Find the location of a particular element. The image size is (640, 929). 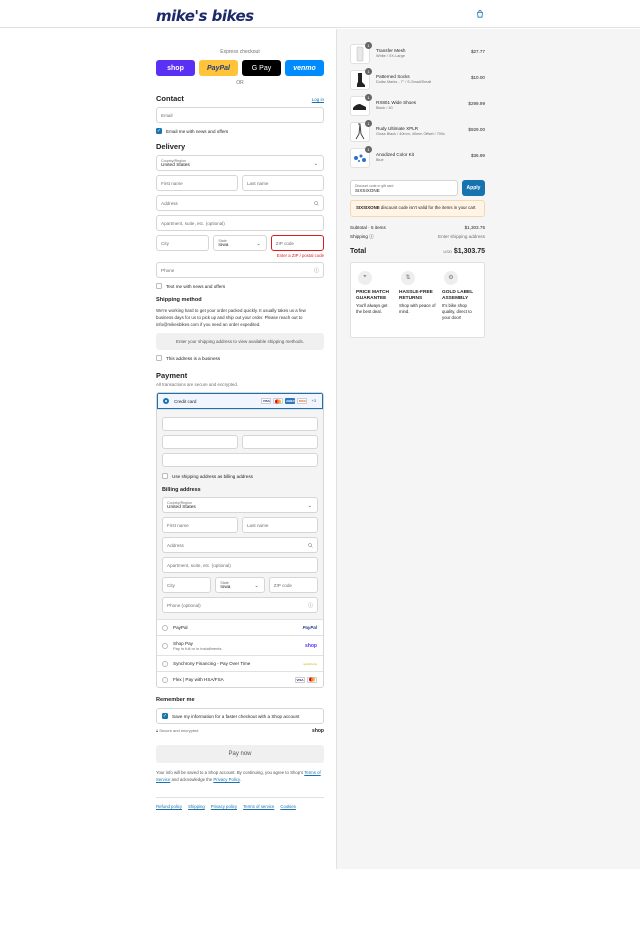

info-icon: ⓘ is located at coordinates (371, 236).